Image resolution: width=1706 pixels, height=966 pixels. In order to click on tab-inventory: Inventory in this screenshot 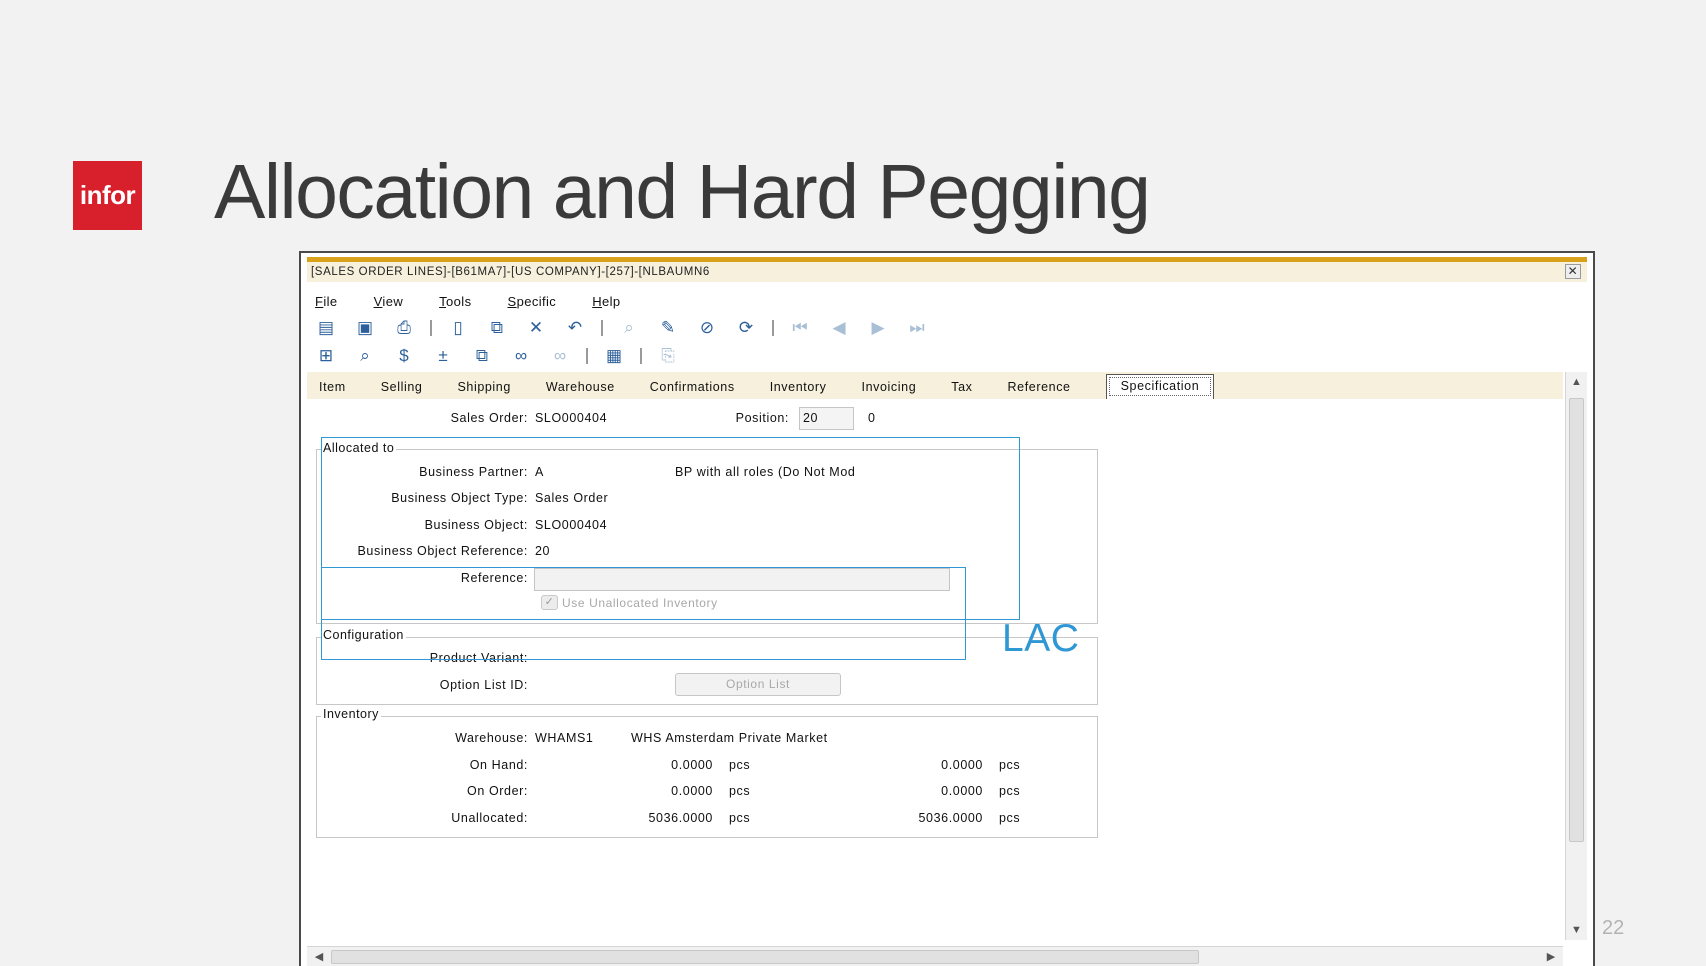, I will do `click(798, 389)`.